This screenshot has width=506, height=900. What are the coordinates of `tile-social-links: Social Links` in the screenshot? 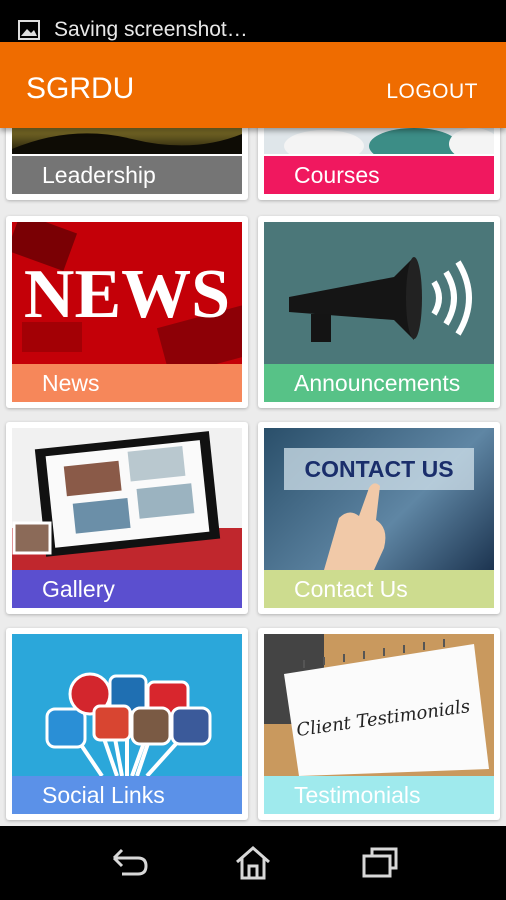 It's located at (127, 724).